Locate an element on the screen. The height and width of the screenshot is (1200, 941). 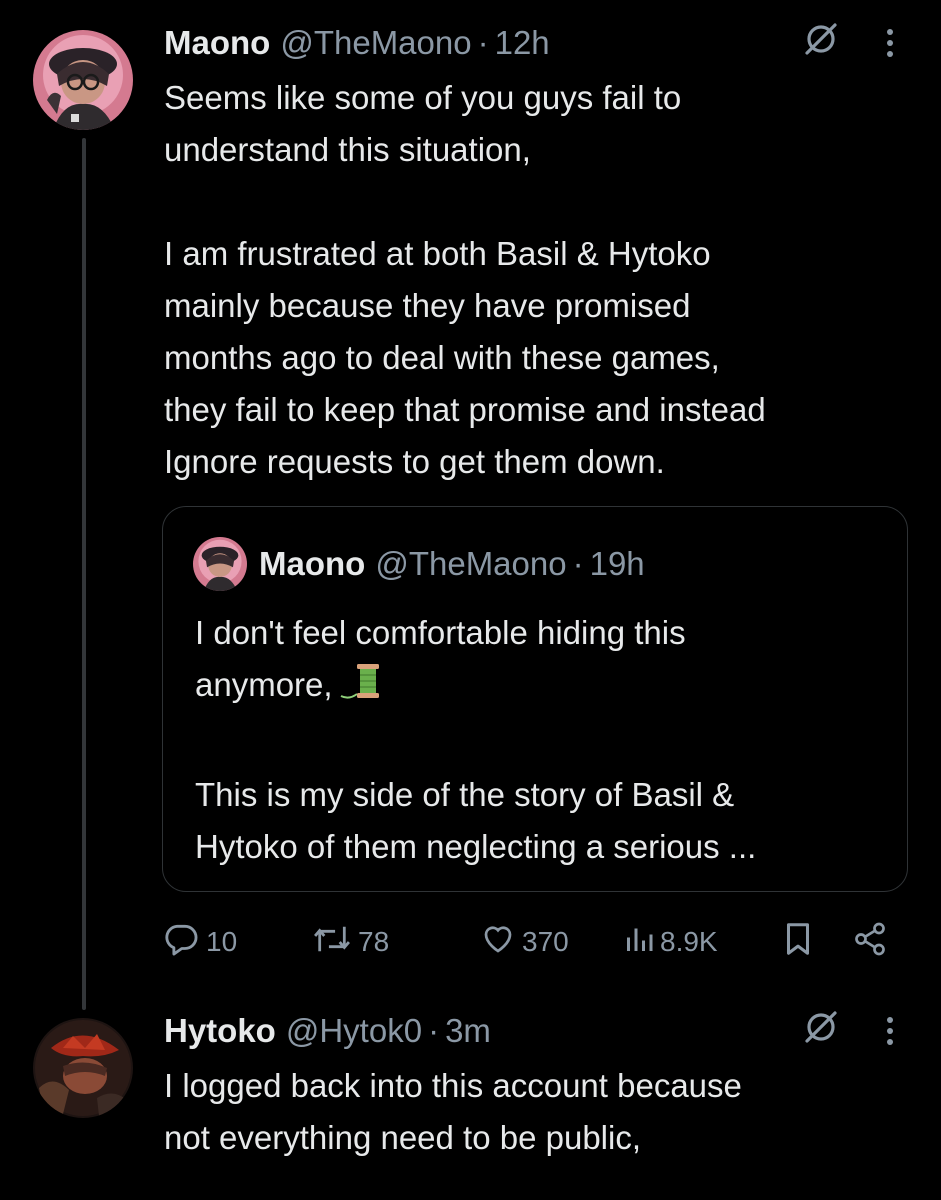
views-count: 8.9K is located at coordinates (689, 941).